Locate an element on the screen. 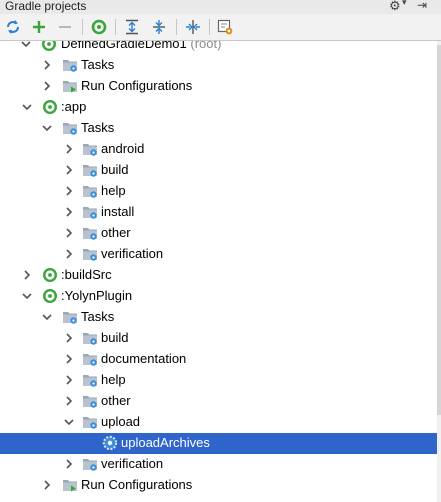 The image size is (441, 502). tree-node-label: DefinedGradleDemo1 (root) is located at coordinates (141, 46).